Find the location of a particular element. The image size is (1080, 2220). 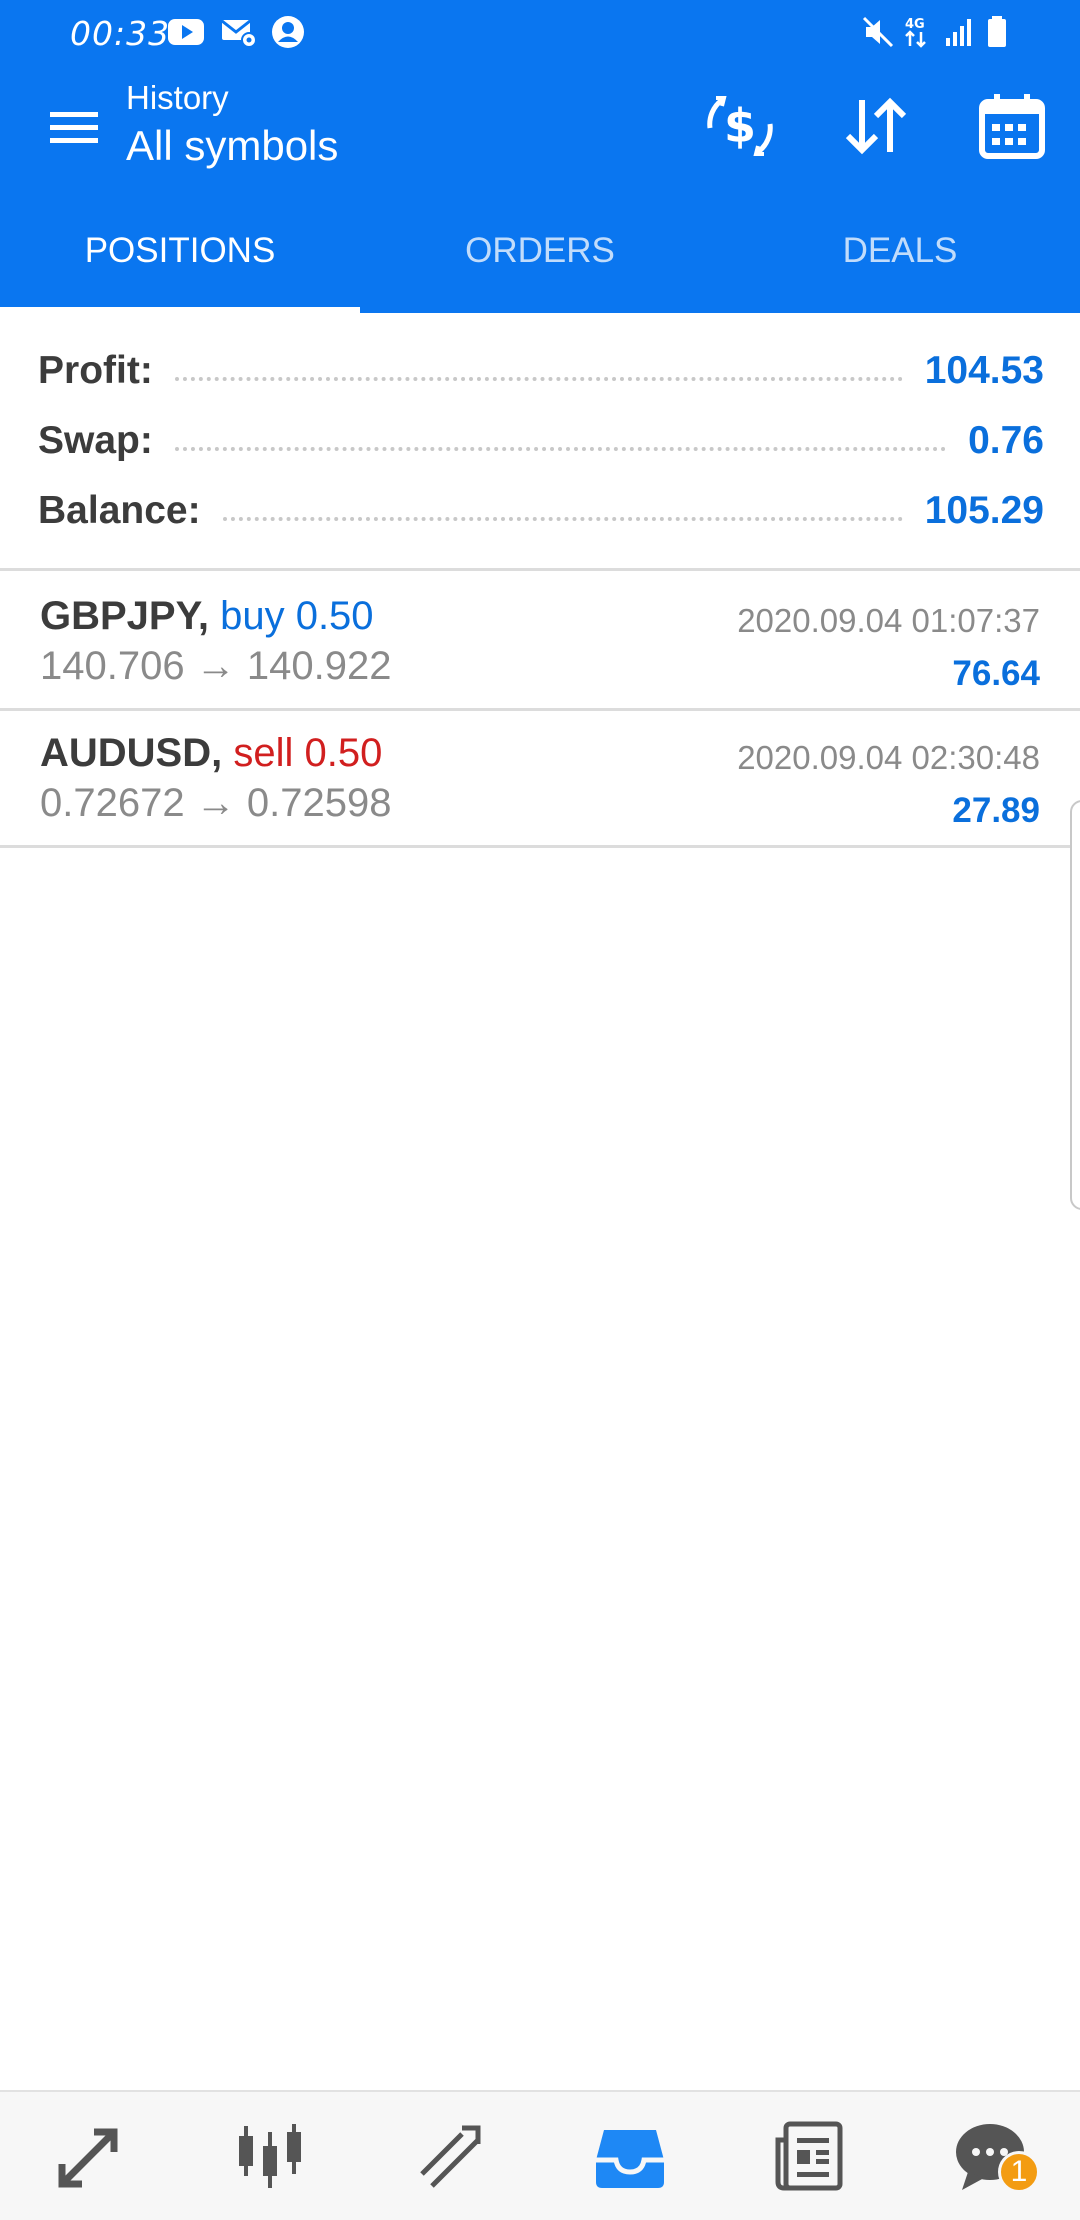

position-prices: 0.72672 → 0.72598 is located at coordinates (215, 803).